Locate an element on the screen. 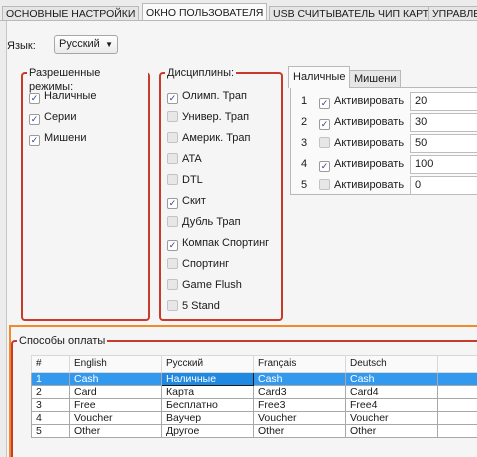  table-cell: Free3 is located at coordinates (299, 405).